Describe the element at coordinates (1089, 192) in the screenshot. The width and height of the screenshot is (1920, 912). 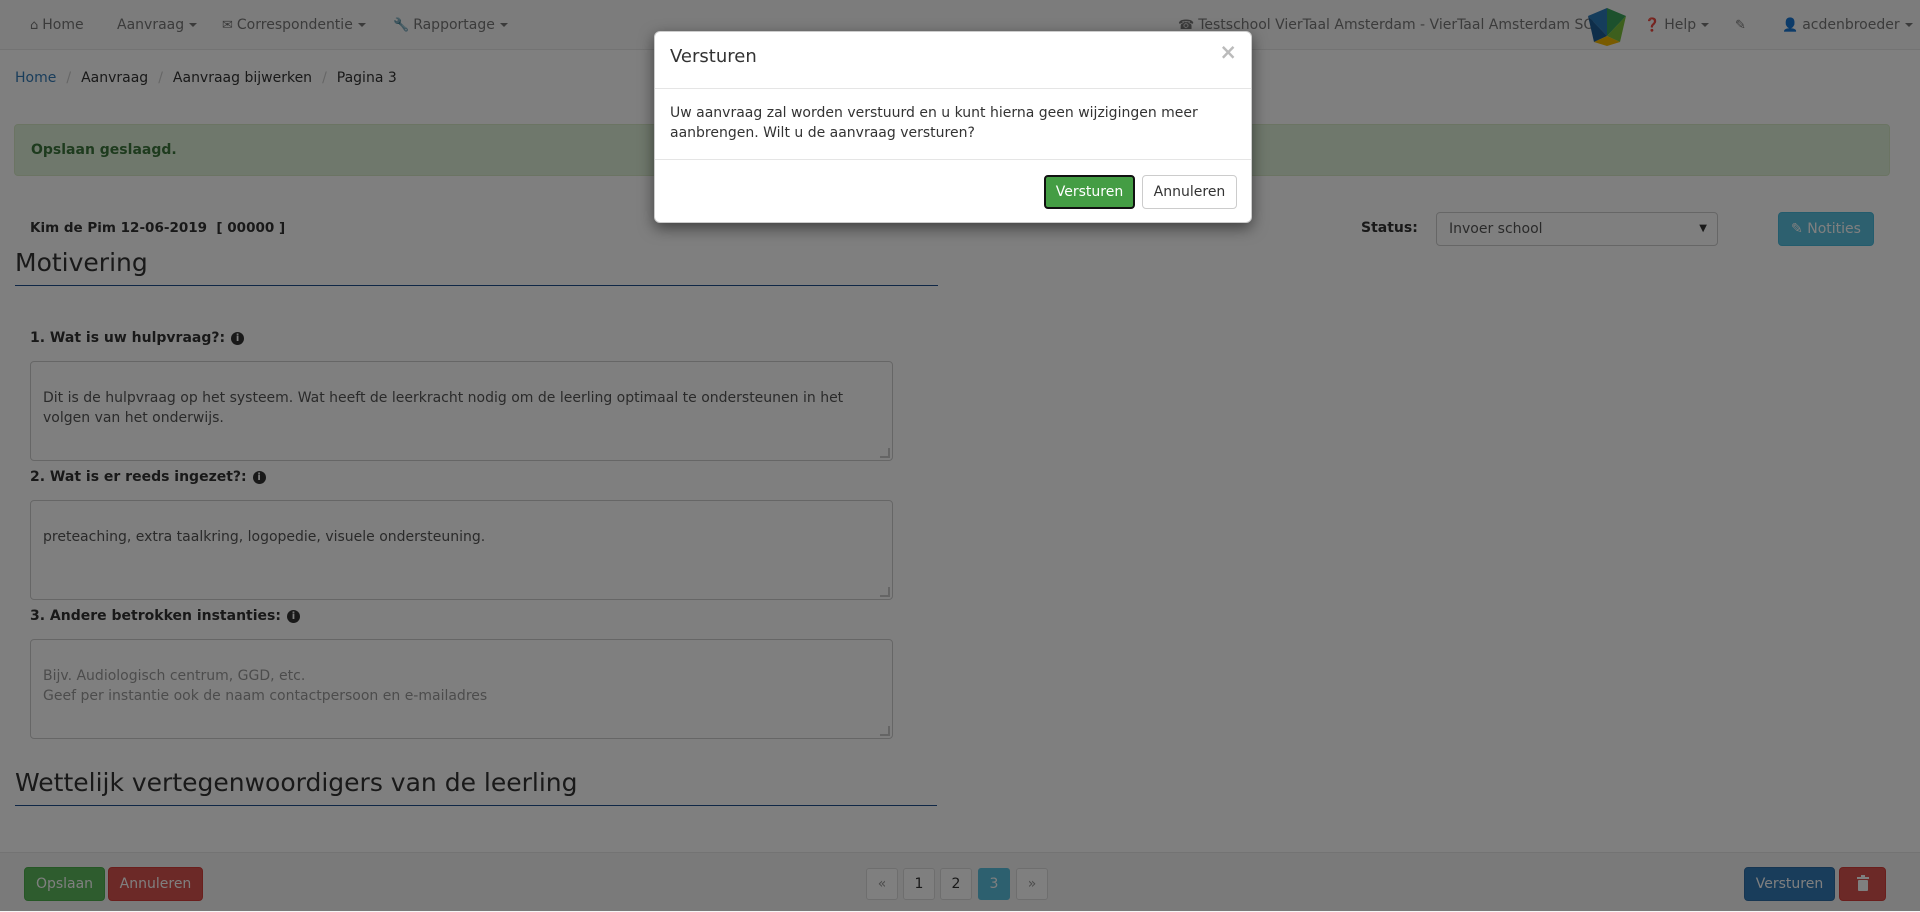
I see `modal-confirm-button: Versturen` at that location.